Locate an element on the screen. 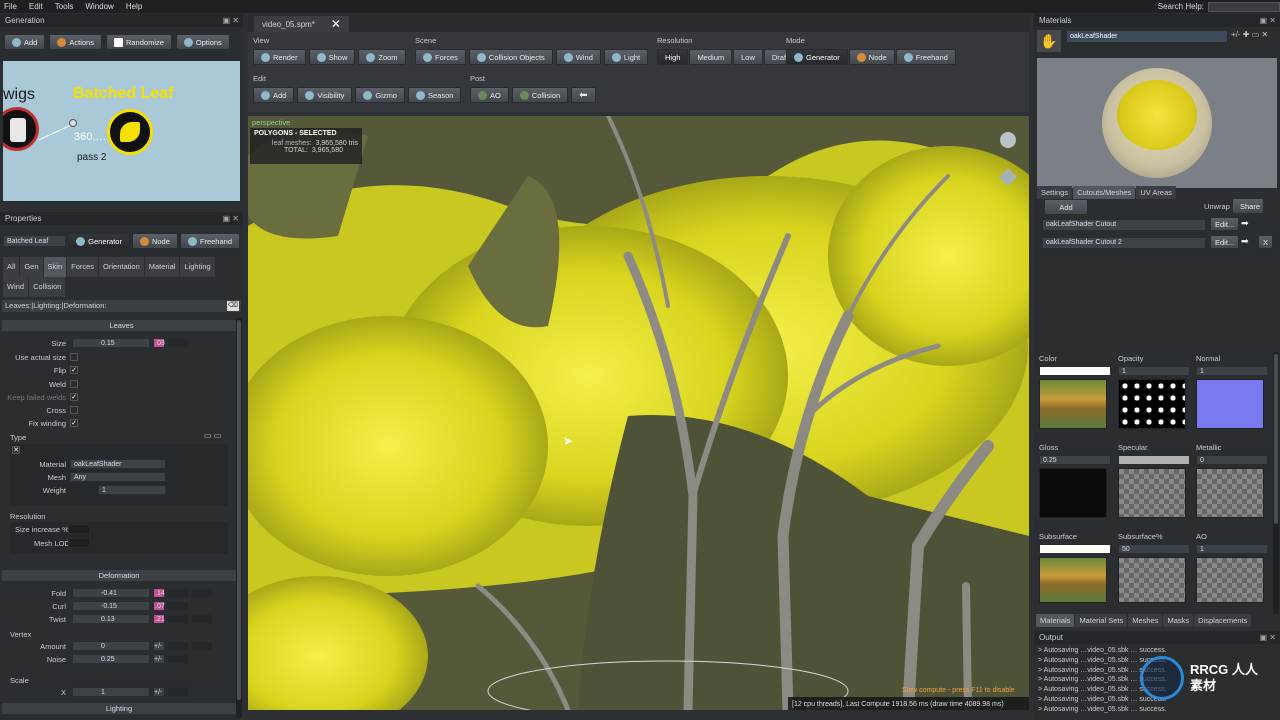 This screenshot has height=720, width=1280. resolution-medium-button: Medium is located at coordinates (711, 57).